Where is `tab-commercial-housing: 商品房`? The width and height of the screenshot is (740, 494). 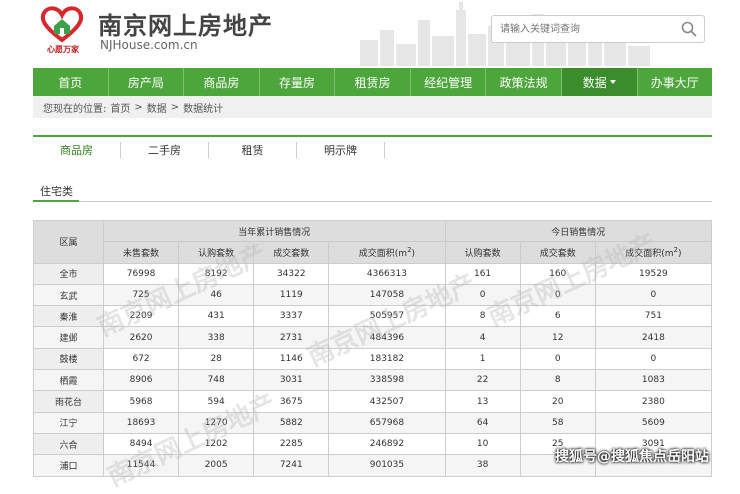
tab-commercial-housing: 商品房 is located at coordinates (77, 150).